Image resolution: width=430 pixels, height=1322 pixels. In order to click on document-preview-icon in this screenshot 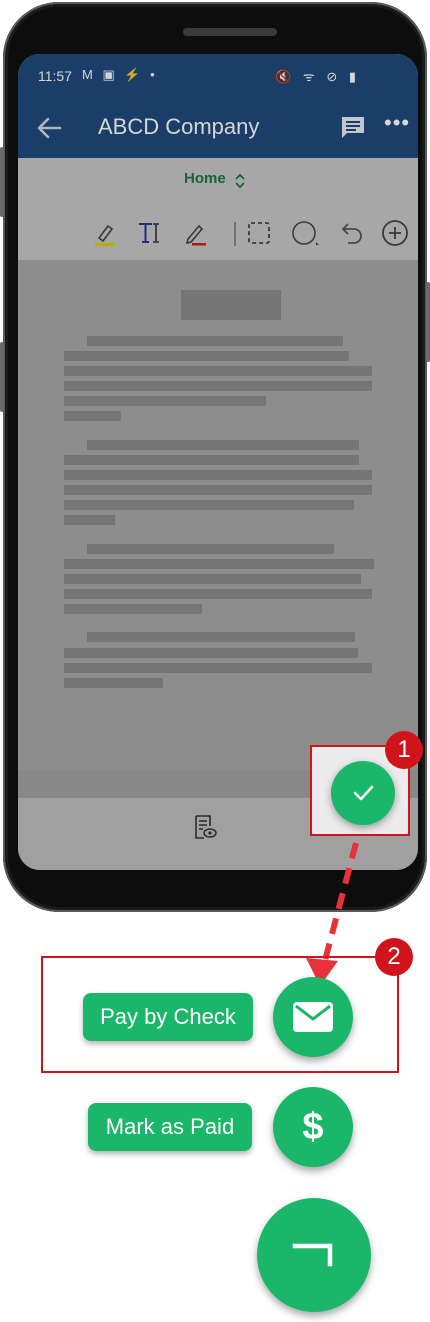, I will do `click(205, 827)`.